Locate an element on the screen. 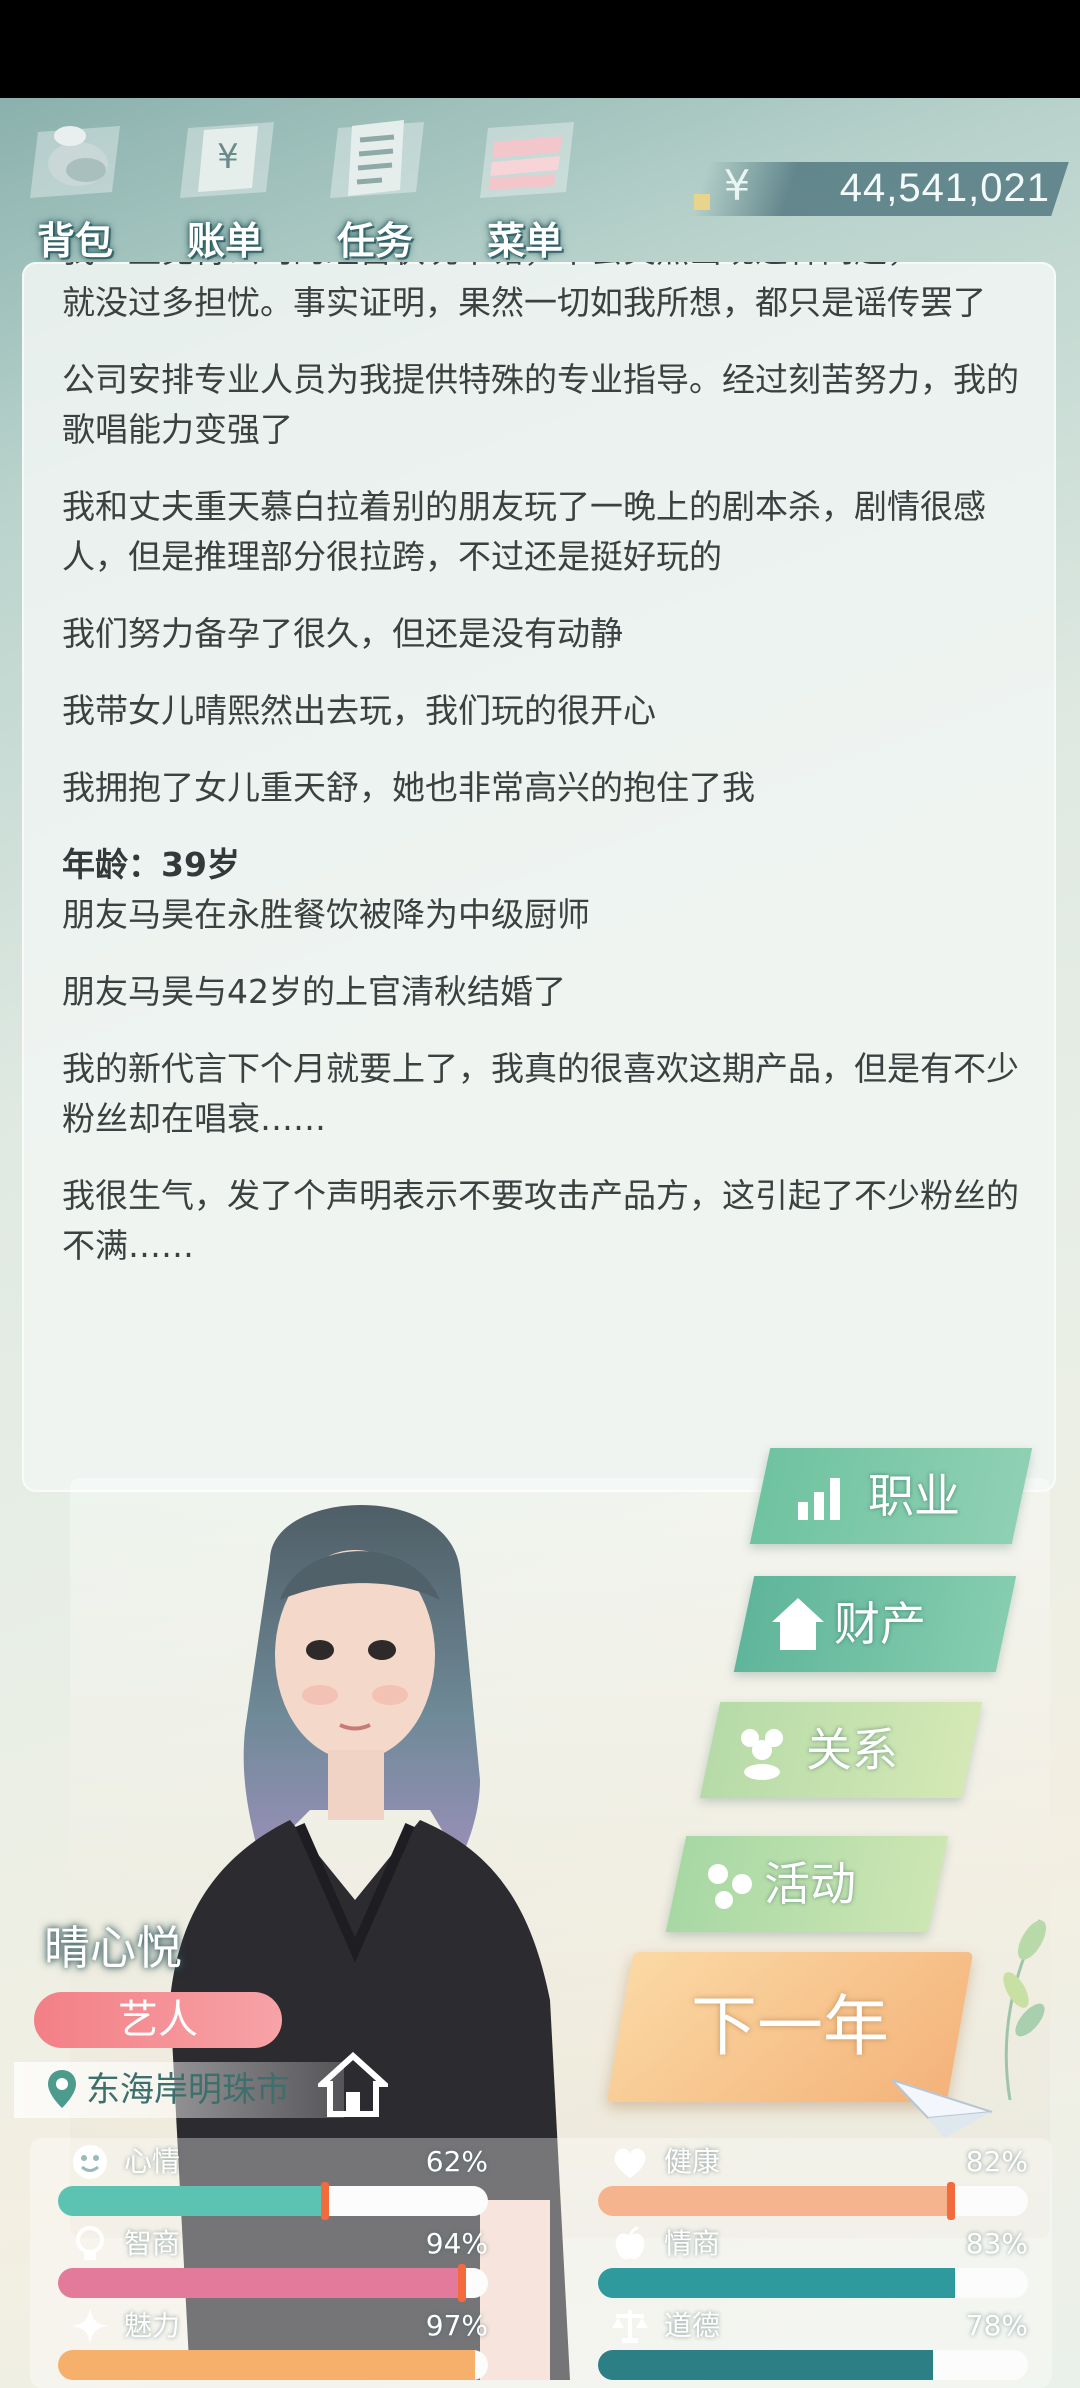  stat-label: 智商 is located at coordinates (152, 2243).